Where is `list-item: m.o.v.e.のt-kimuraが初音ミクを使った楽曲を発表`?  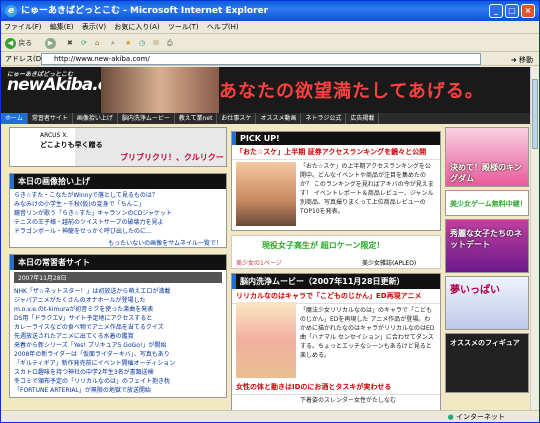
list-item: m.o.v.e.のt-kimuraが初音ミクを使った楽曲を発表 is located at coordinates (118, 309).